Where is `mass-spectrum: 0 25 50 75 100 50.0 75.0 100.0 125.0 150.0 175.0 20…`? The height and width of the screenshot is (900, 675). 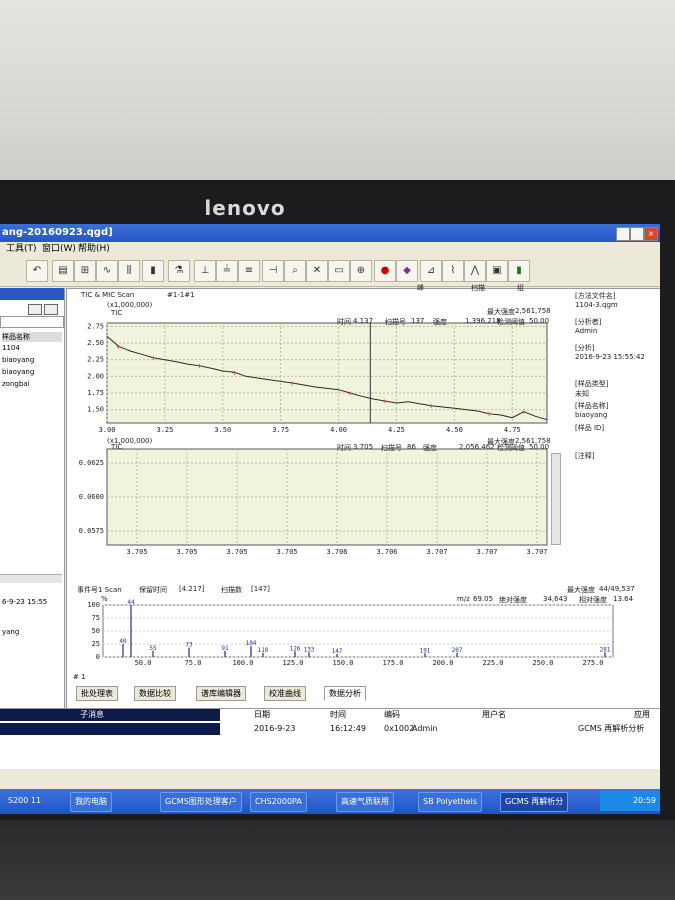 mass-spectrum: 0 25 50 75 100 50.0 75.0 100.0 125.0 150.0 175.0 20… is located at coordinates (357, 636).